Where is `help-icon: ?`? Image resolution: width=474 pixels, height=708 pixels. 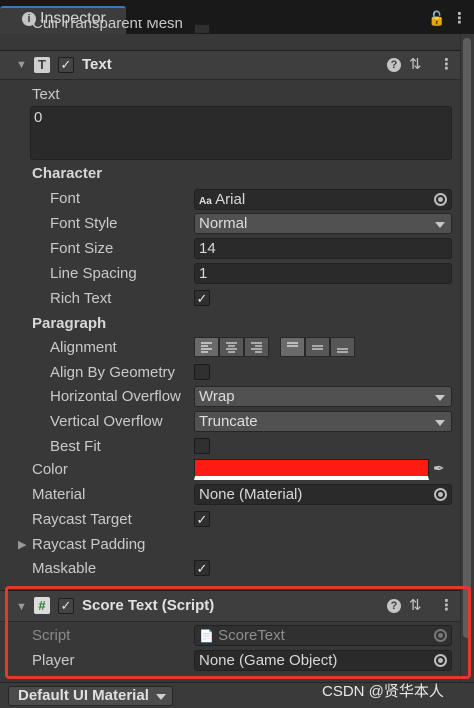 help-icon: ? is located at coordinates (394, 65).